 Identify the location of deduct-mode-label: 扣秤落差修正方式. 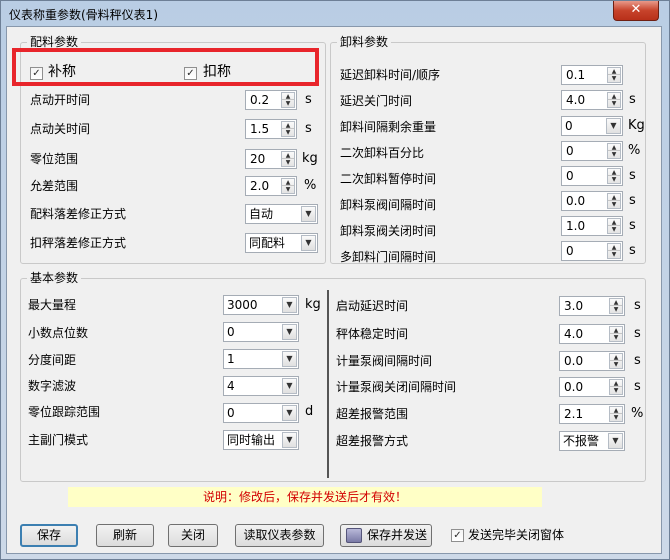
(78, 243).